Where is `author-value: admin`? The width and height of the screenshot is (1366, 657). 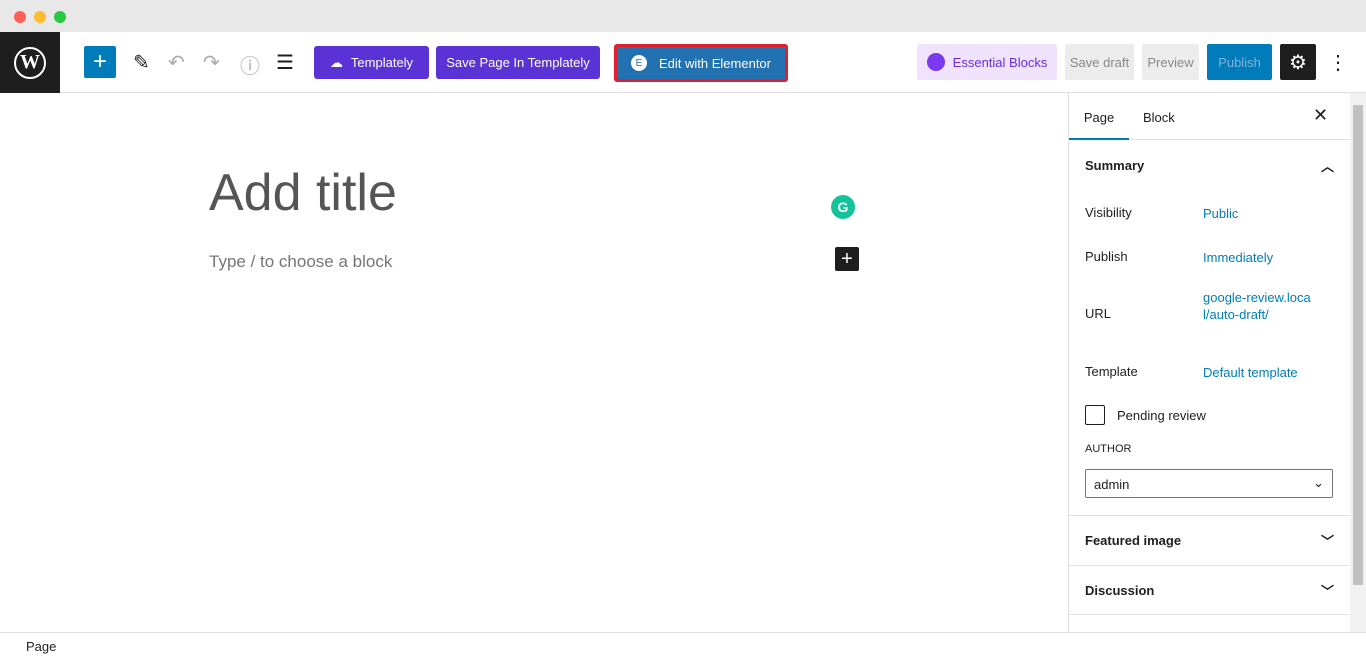 author-value: admin is located at coordinates (1112, 484).